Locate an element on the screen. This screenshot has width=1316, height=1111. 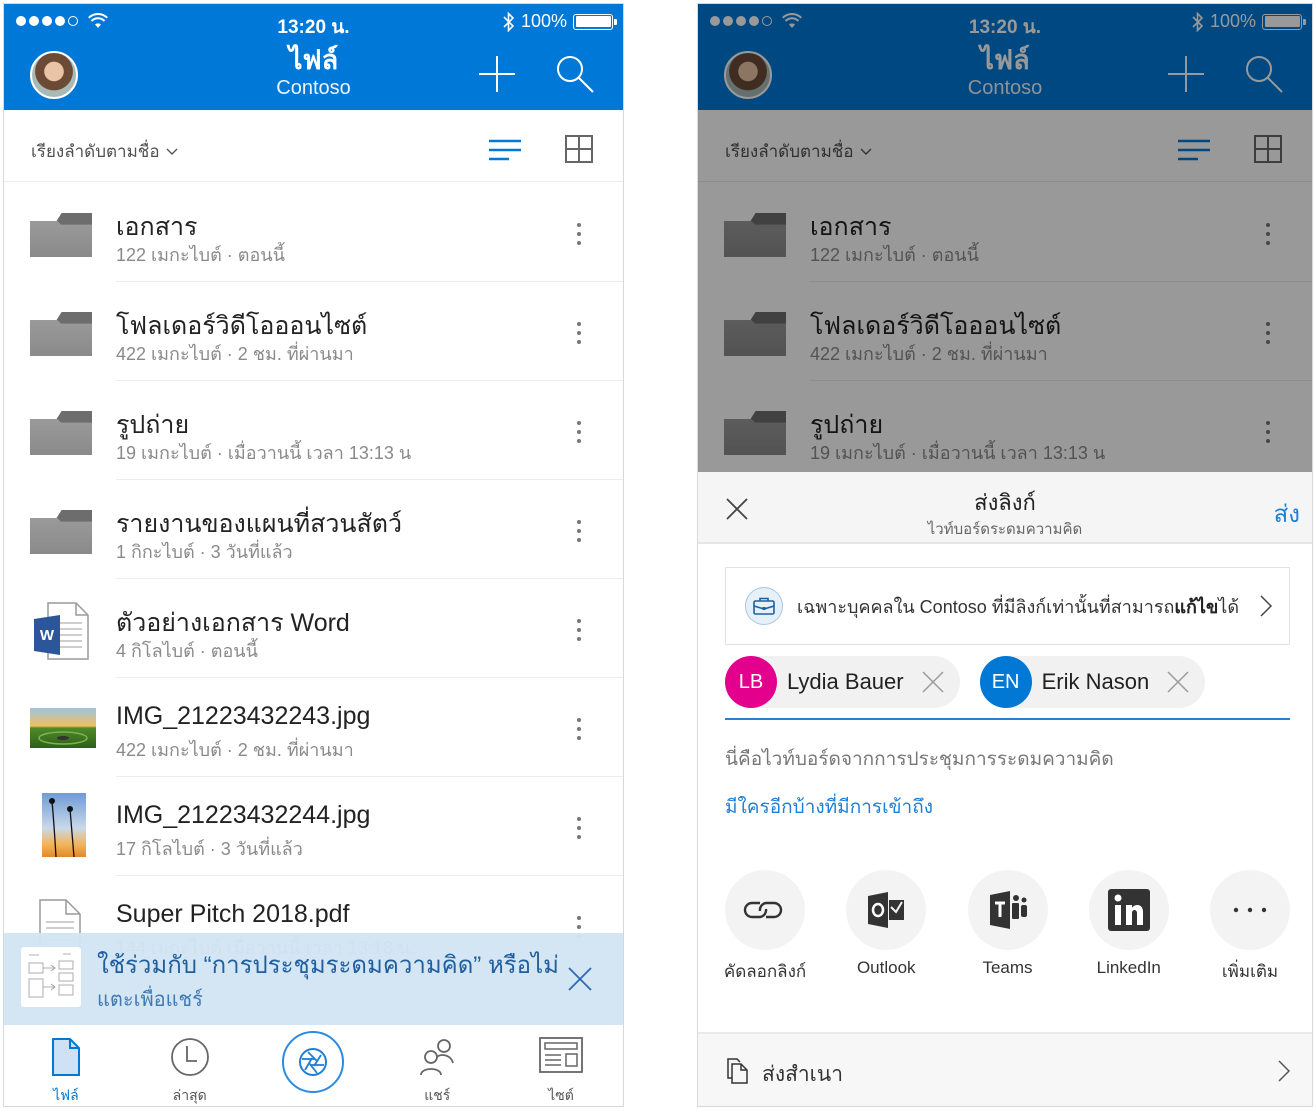
word-document-icon: W is located at coordinates (61, 631).